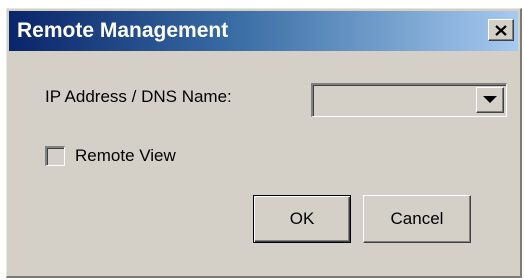  Describe the element at coordinates (409, 100) in the screenshot. I see `ip-address-dropdown` at that location.